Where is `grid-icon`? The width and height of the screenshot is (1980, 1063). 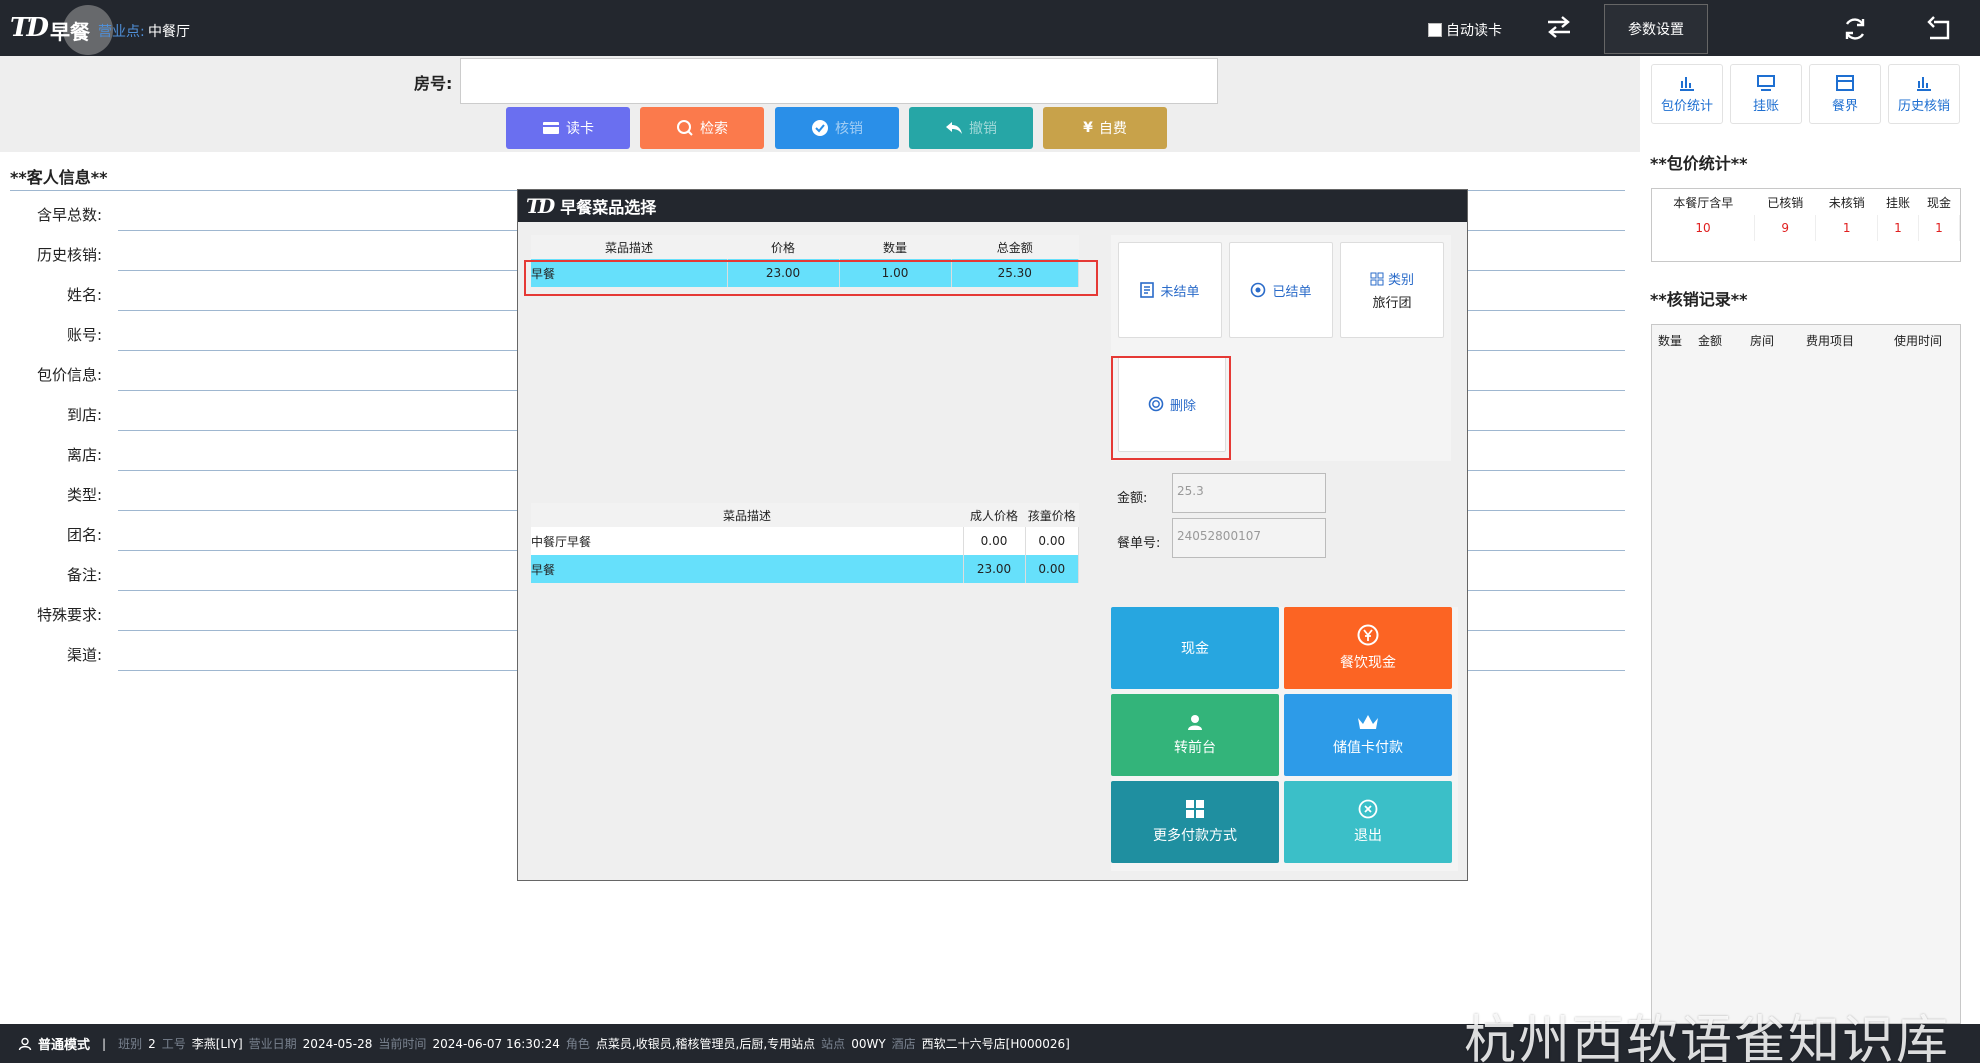
grid-icon is located at coordinates (1377, 278).